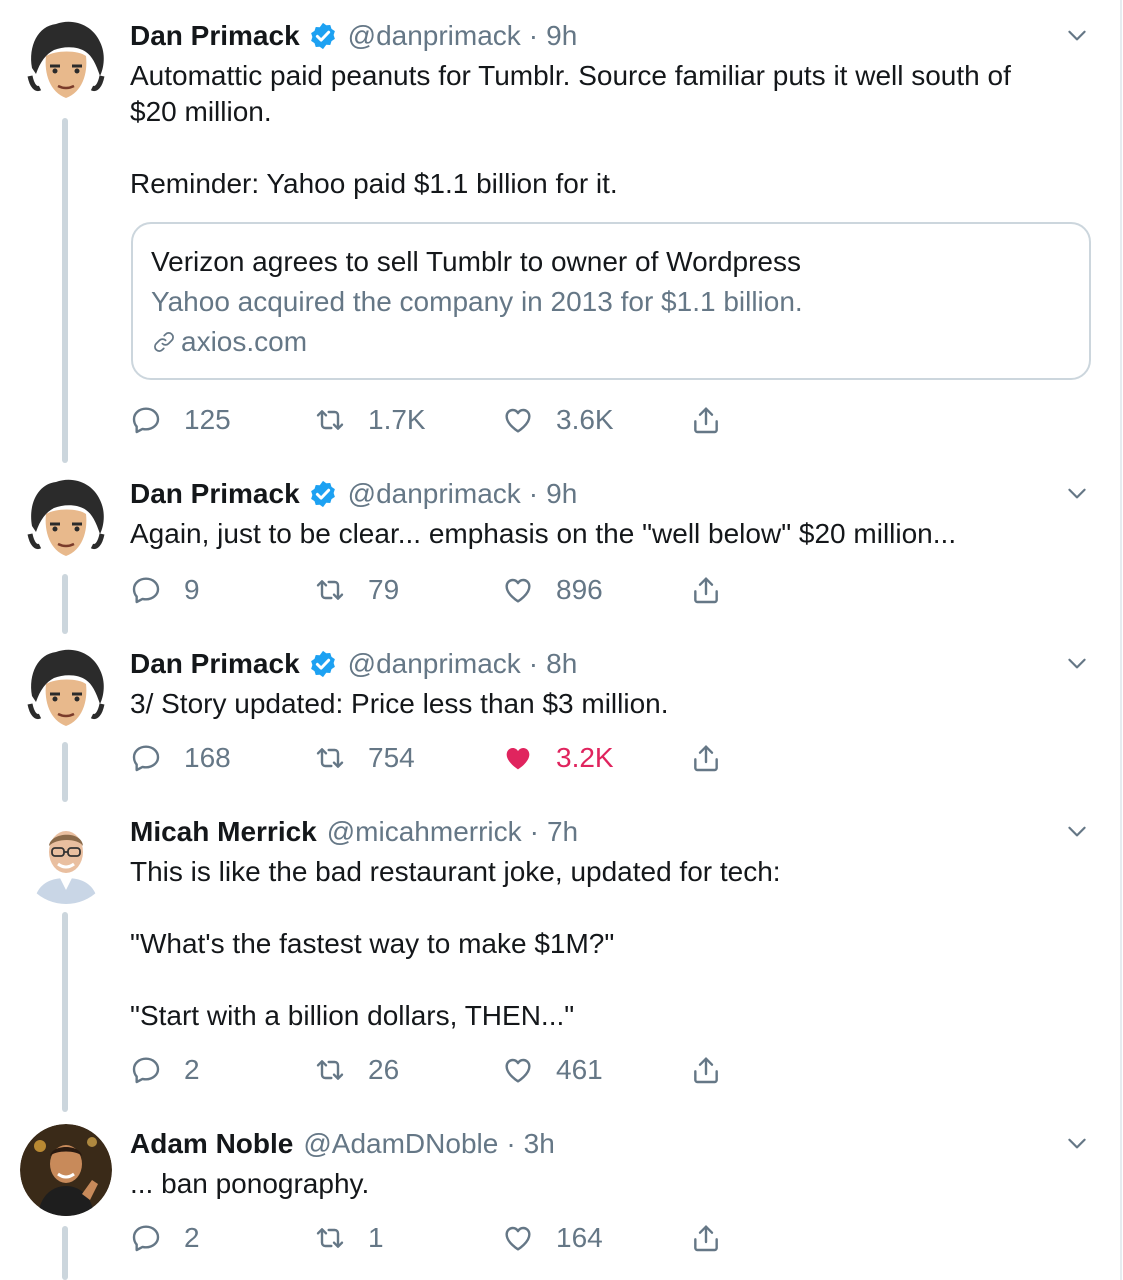 This screenshot has height=1280, width=1123. Describe the element at coordinates (424, 832) in the screenshot. I see `handle: @micahmerrick` at that location.